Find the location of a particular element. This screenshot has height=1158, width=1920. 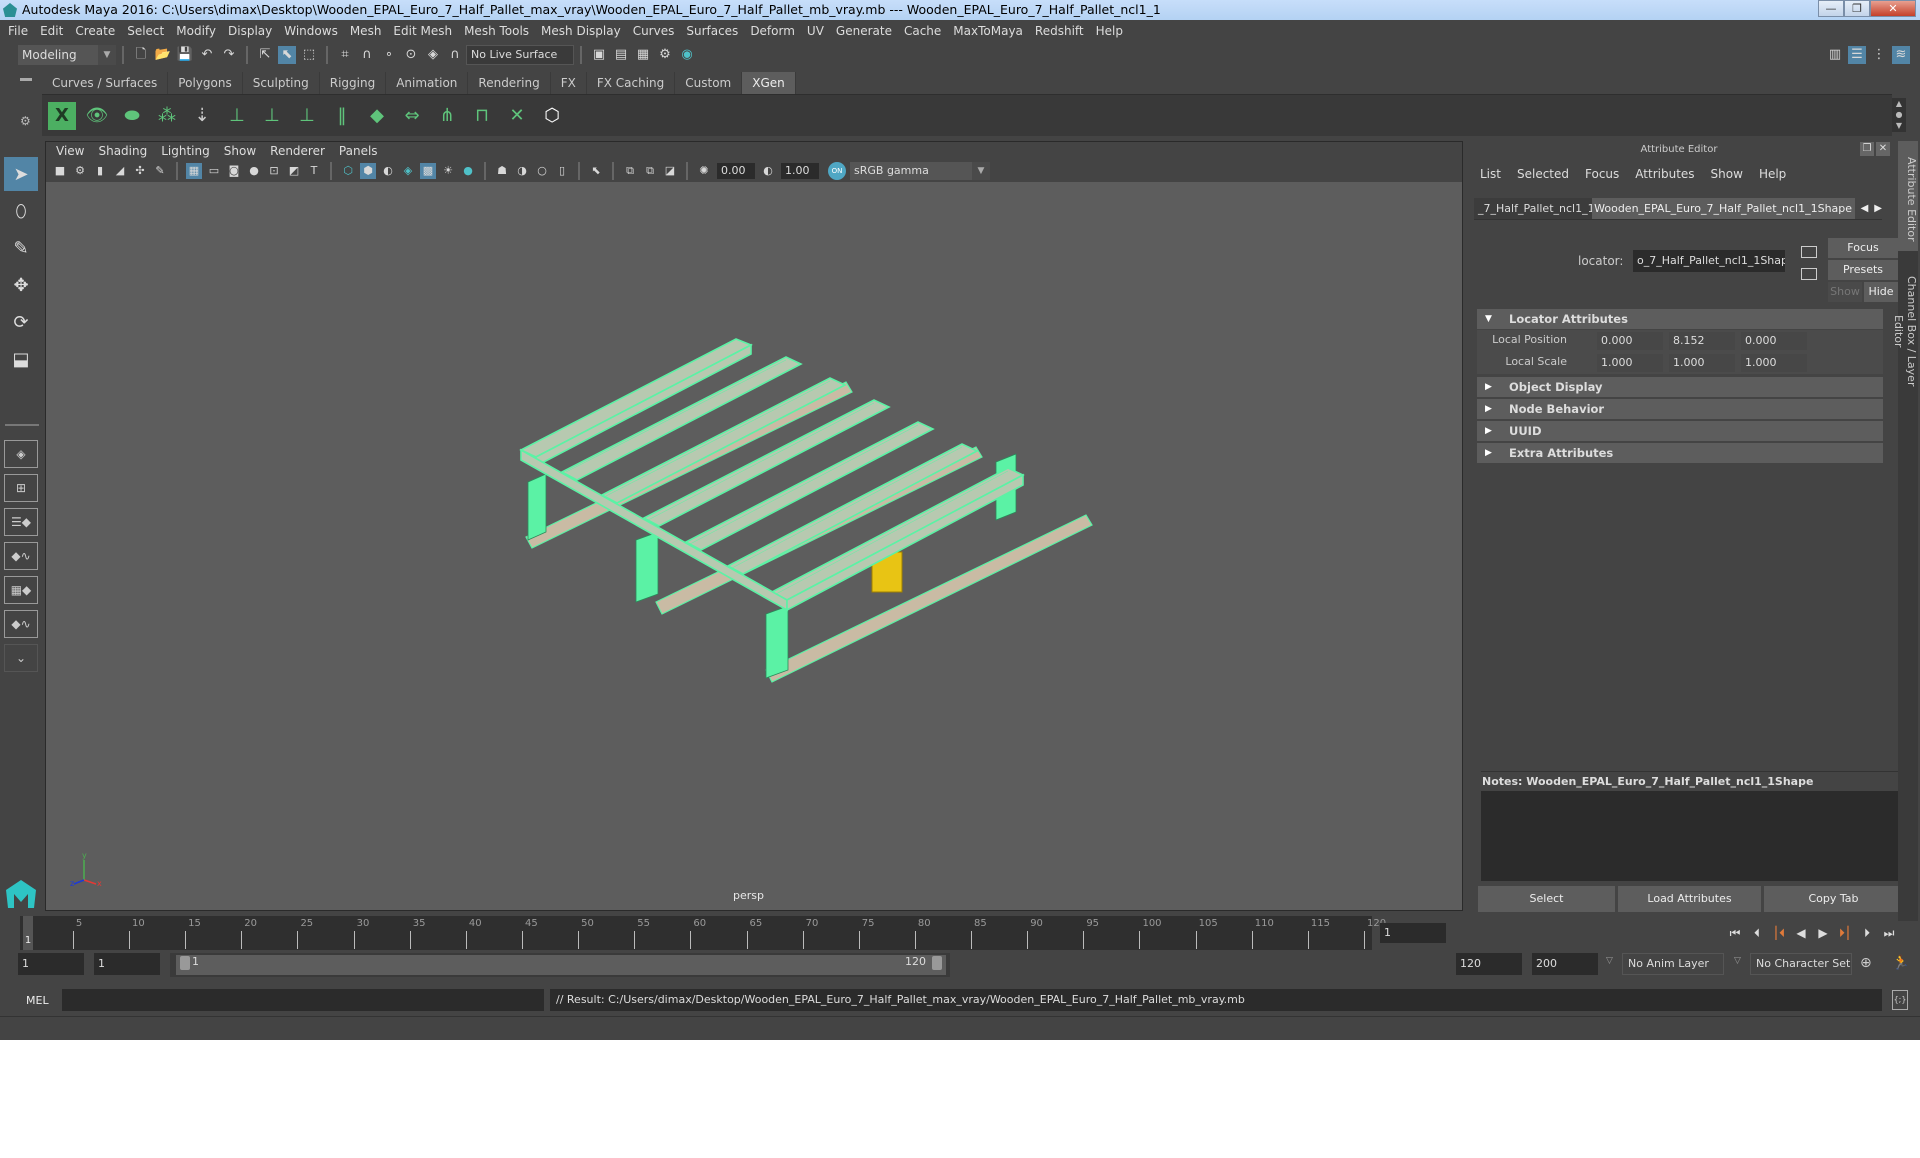

render-frame-icon: ▣ is located at coordinates (599, 55).